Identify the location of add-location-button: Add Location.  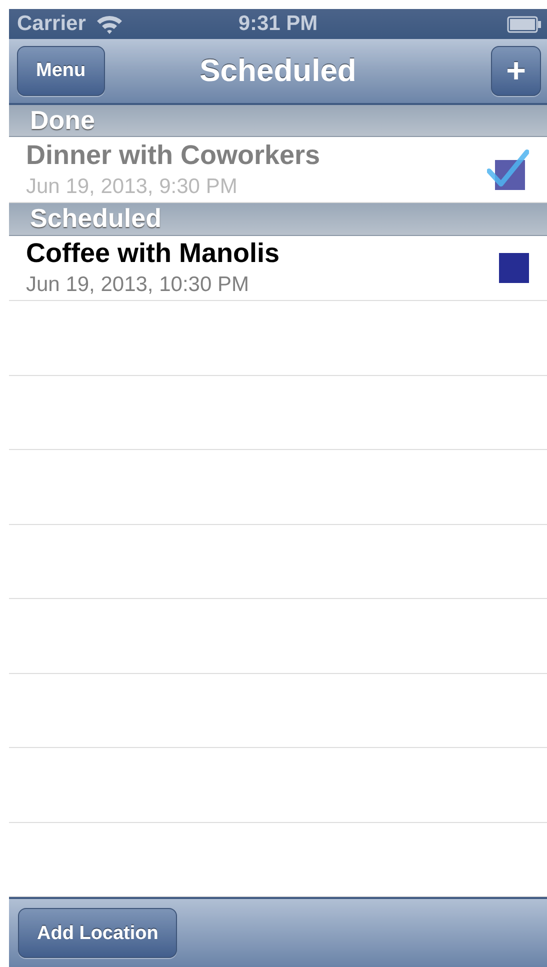
(98, 933).